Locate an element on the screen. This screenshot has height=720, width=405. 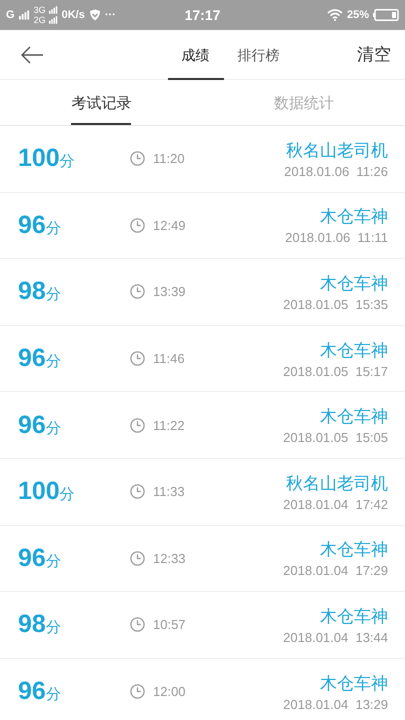
back-button is located at coordinates (32, 54).